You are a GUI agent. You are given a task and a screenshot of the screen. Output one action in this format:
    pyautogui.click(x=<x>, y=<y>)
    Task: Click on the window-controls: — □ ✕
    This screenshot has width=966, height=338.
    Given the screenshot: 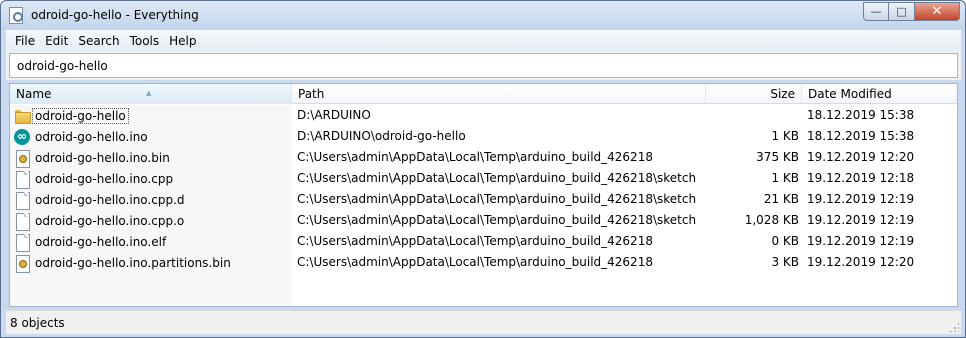 What is the action you would take?
    pyautogui.click(x=911, y=11)
    